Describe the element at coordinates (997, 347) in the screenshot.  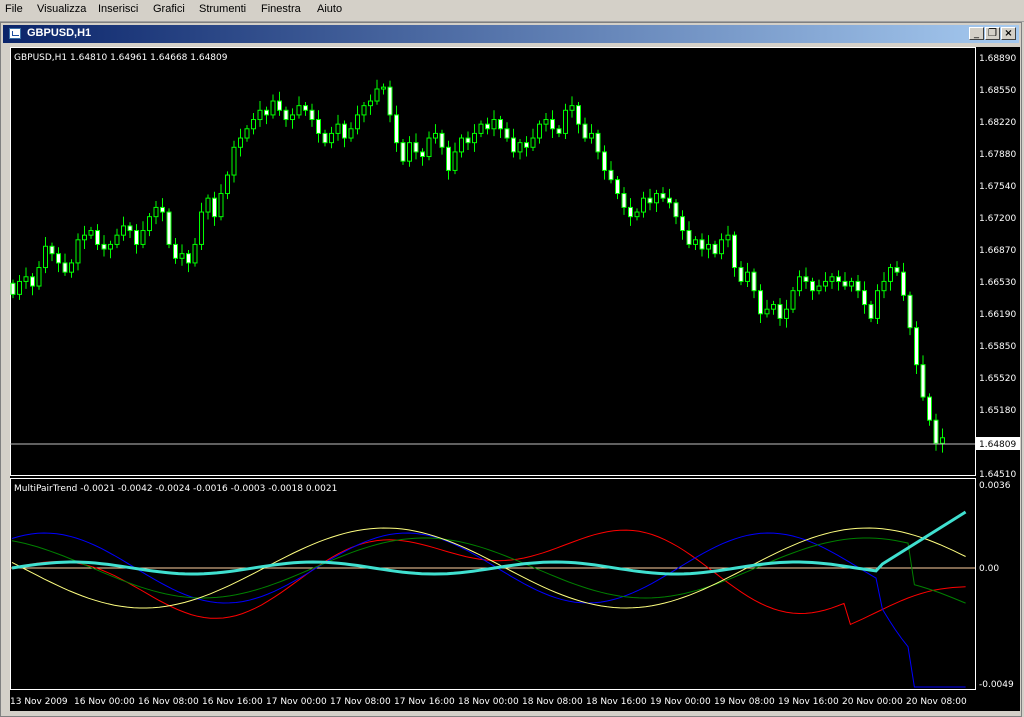
I see `price-tick: 1.65850` at that location.